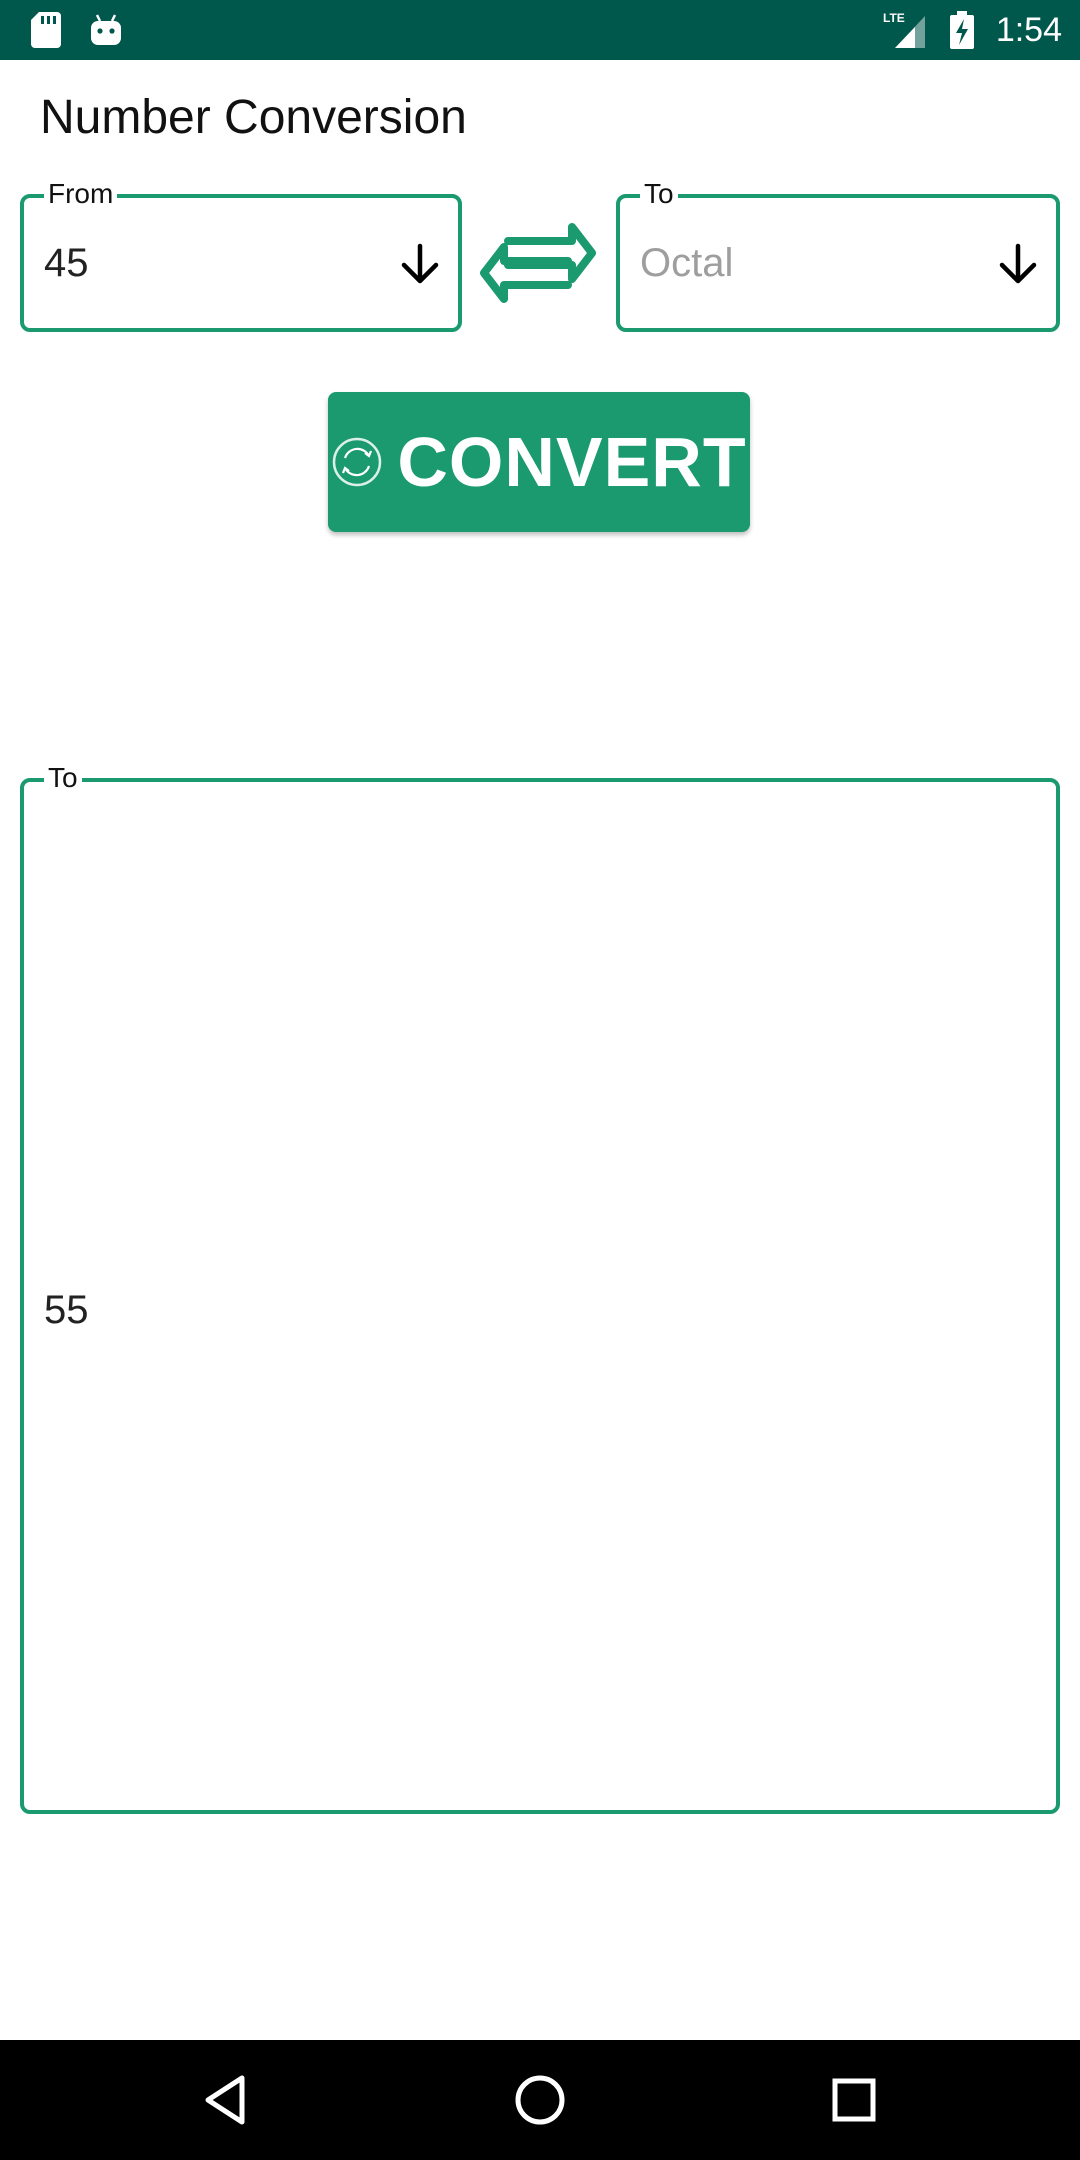 The width and height of the screenshot is (1080, 2160). Describe the element at coordinates (253, 117) in the screenshot. I see `page-title: Number Conversion` at that location.